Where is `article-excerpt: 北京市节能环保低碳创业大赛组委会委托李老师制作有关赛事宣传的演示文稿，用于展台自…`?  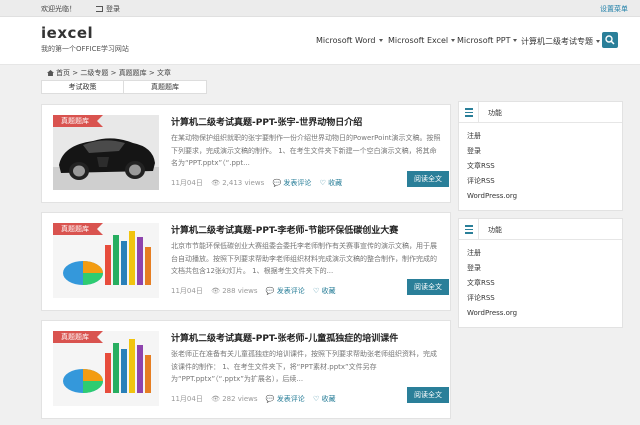 article-excerpt: 北京市节能环保低碳创业大赛组委会委托李老师制作有关赛事宣传的演示文稿，用于展台自… is located at coordinates (304, 258).